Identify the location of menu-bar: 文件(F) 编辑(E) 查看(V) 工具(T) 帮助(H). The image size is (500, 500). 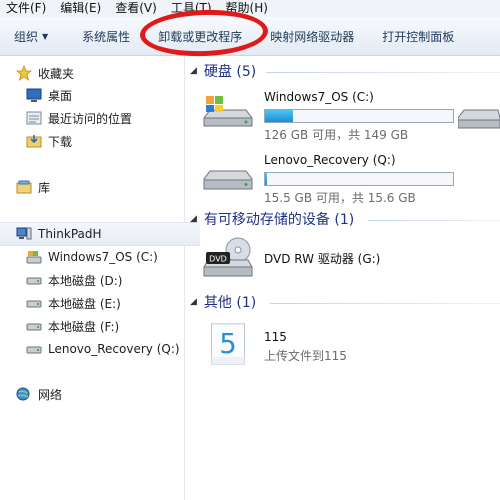
(250, 8).